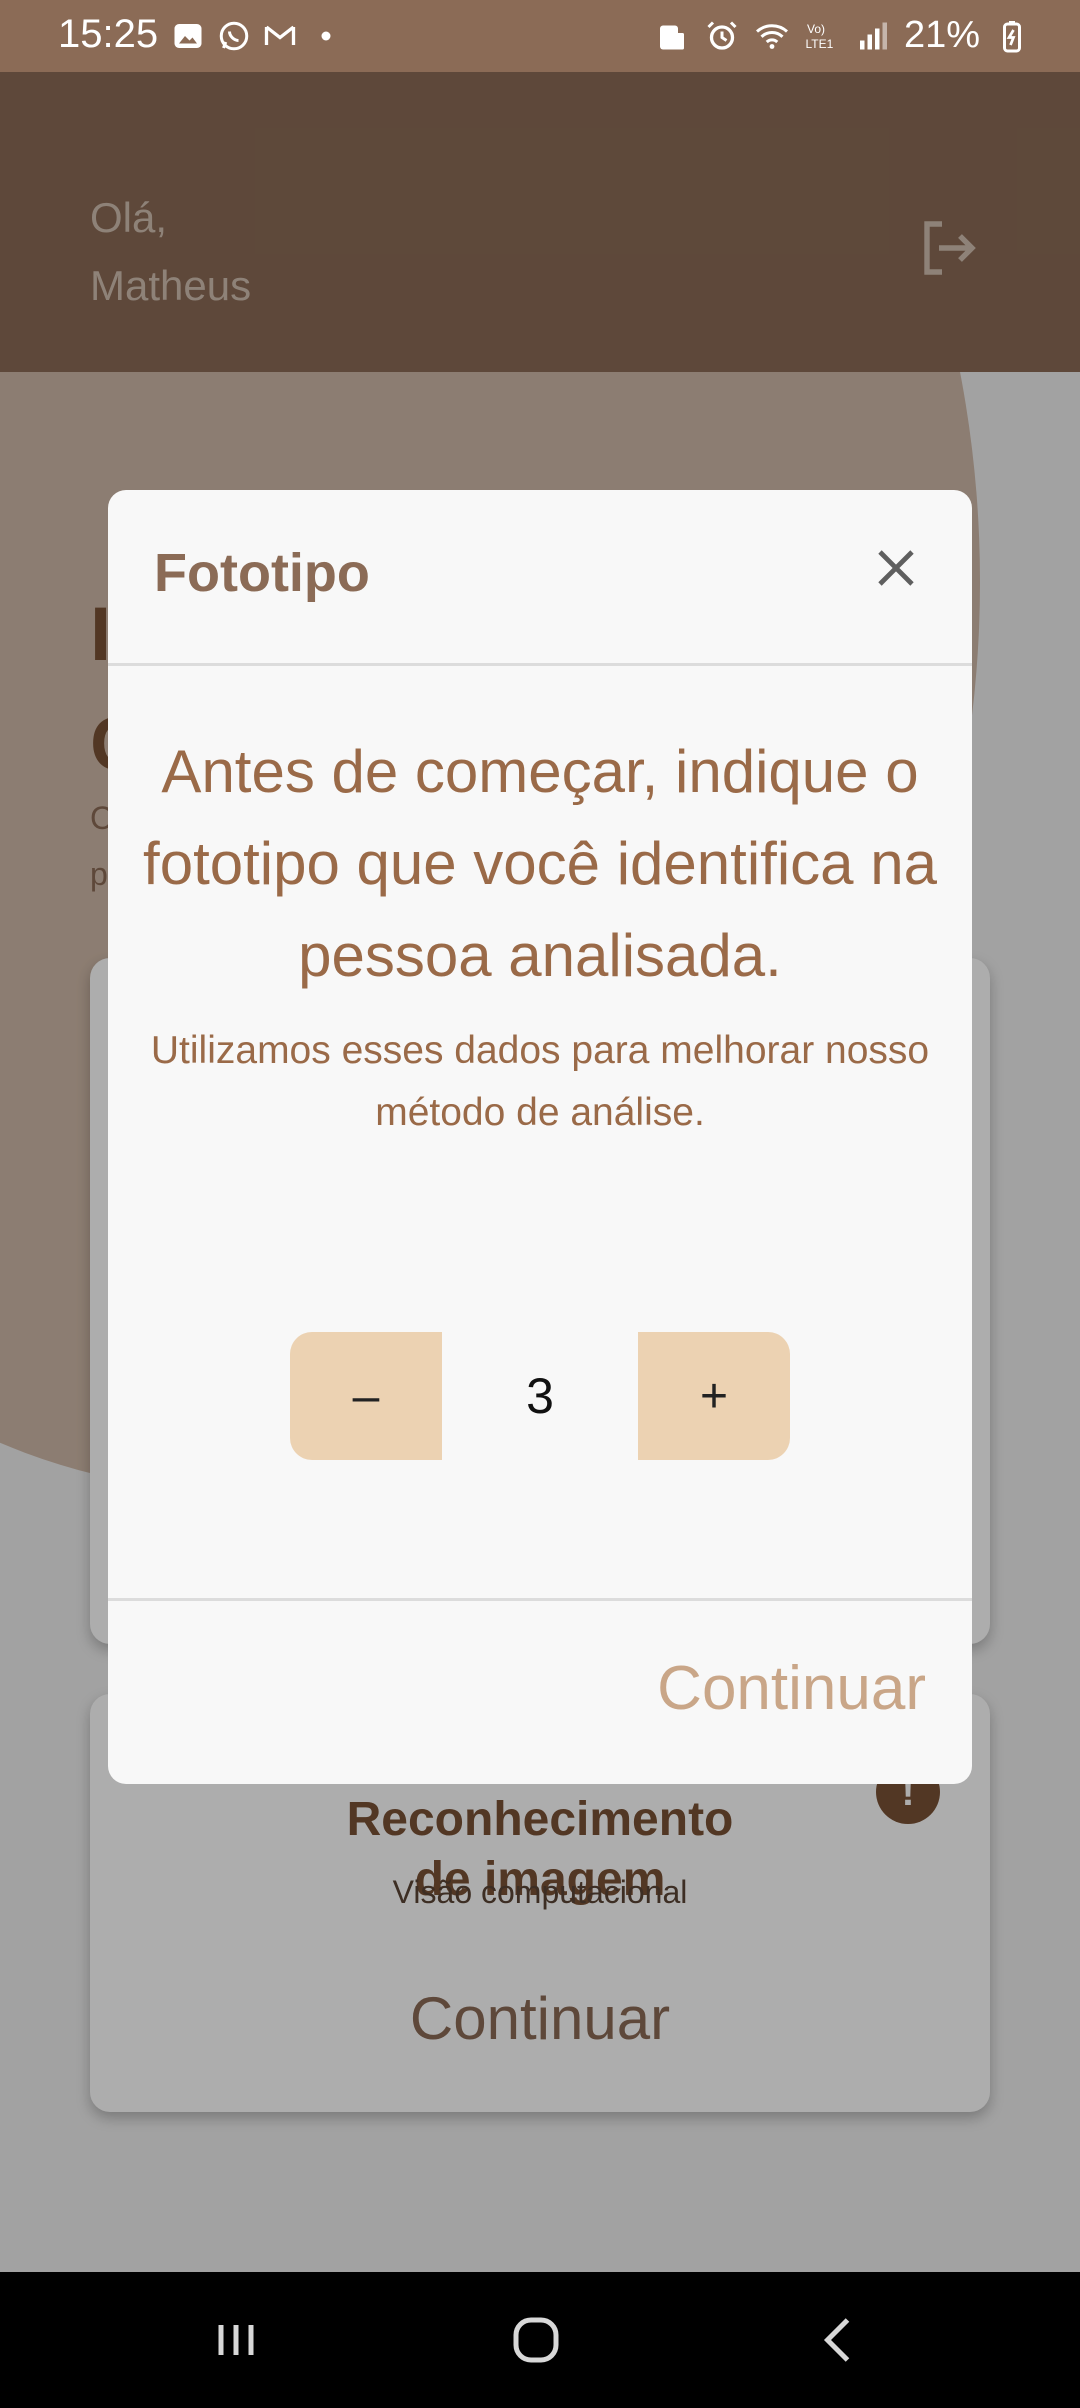 The image size is (1080, 2408). What do you see at coordinates (540, 1691) in the screenshot?
I see `dialog-footer: Continuar` at bounding box center [540, 1691].